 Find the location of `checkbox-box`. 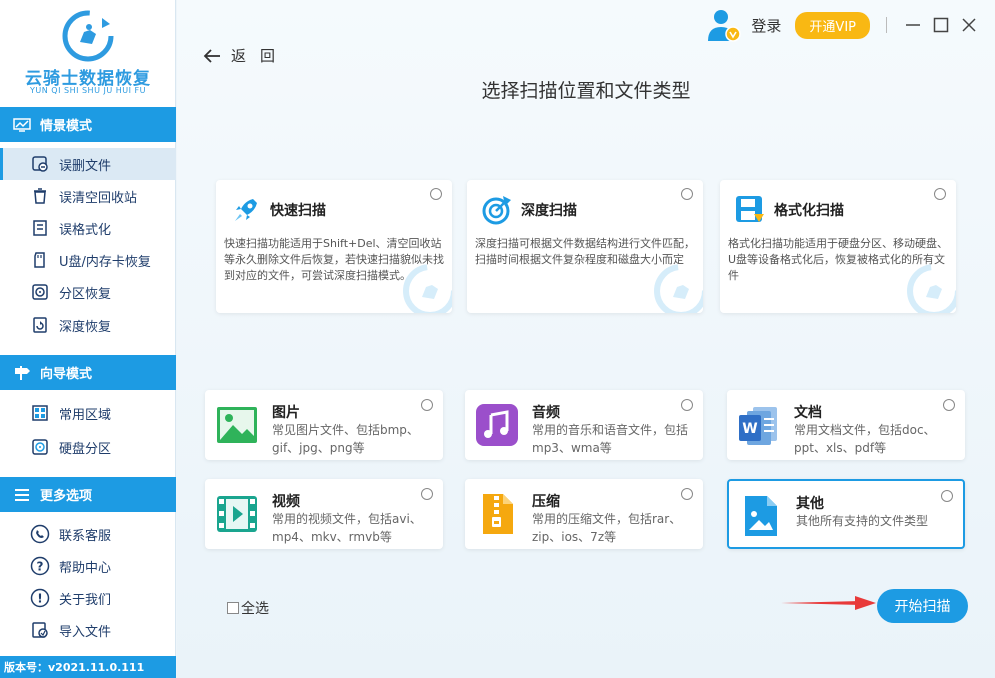

checkbox-box is located at coordinates (233, 608).